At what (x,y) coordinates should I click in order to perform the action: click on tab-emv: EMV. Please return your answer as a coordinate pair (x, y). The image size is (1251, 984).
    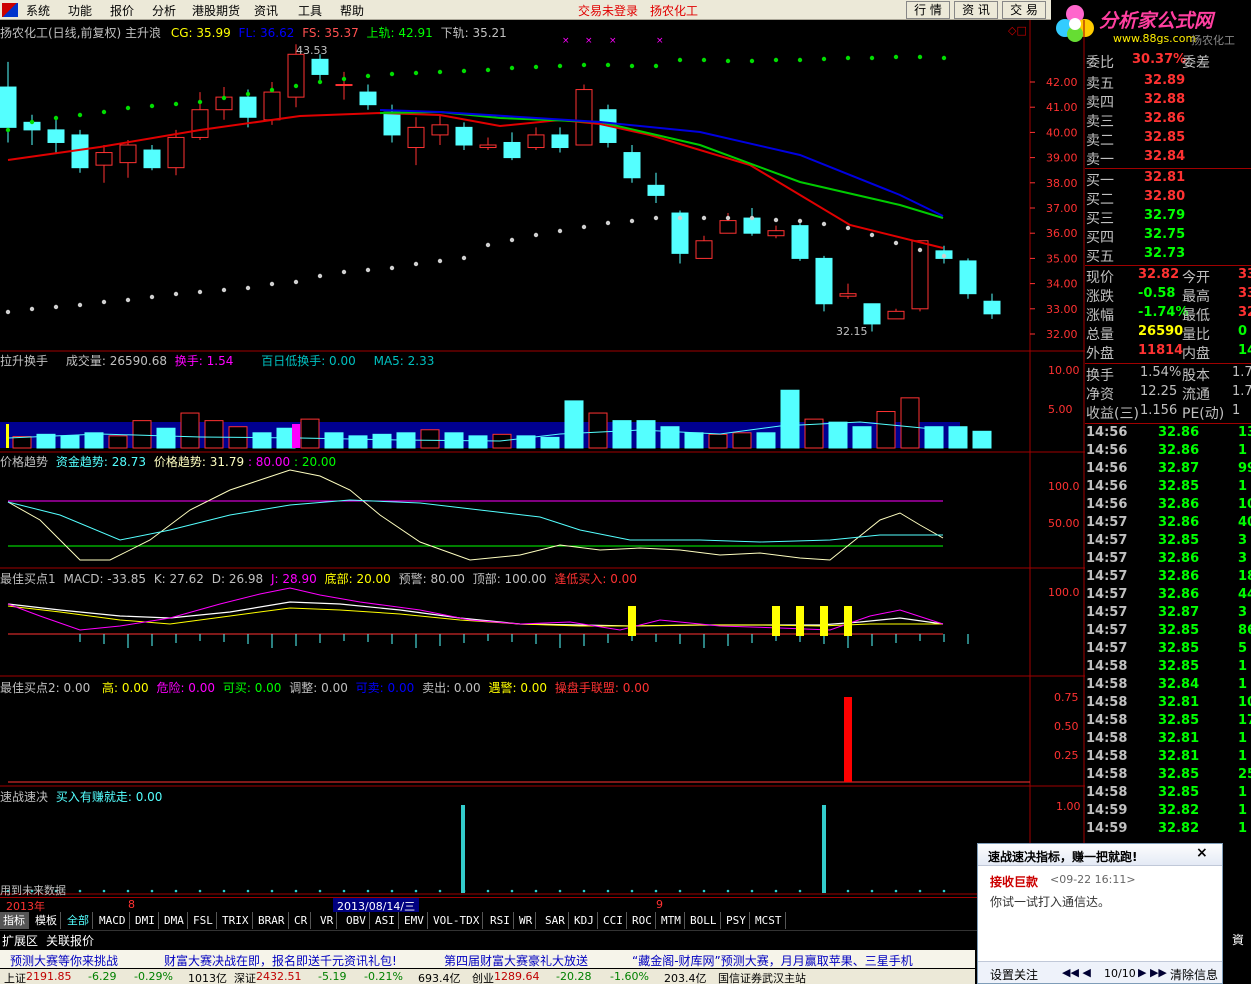
    Looking at the image, I should click on (414, 920).